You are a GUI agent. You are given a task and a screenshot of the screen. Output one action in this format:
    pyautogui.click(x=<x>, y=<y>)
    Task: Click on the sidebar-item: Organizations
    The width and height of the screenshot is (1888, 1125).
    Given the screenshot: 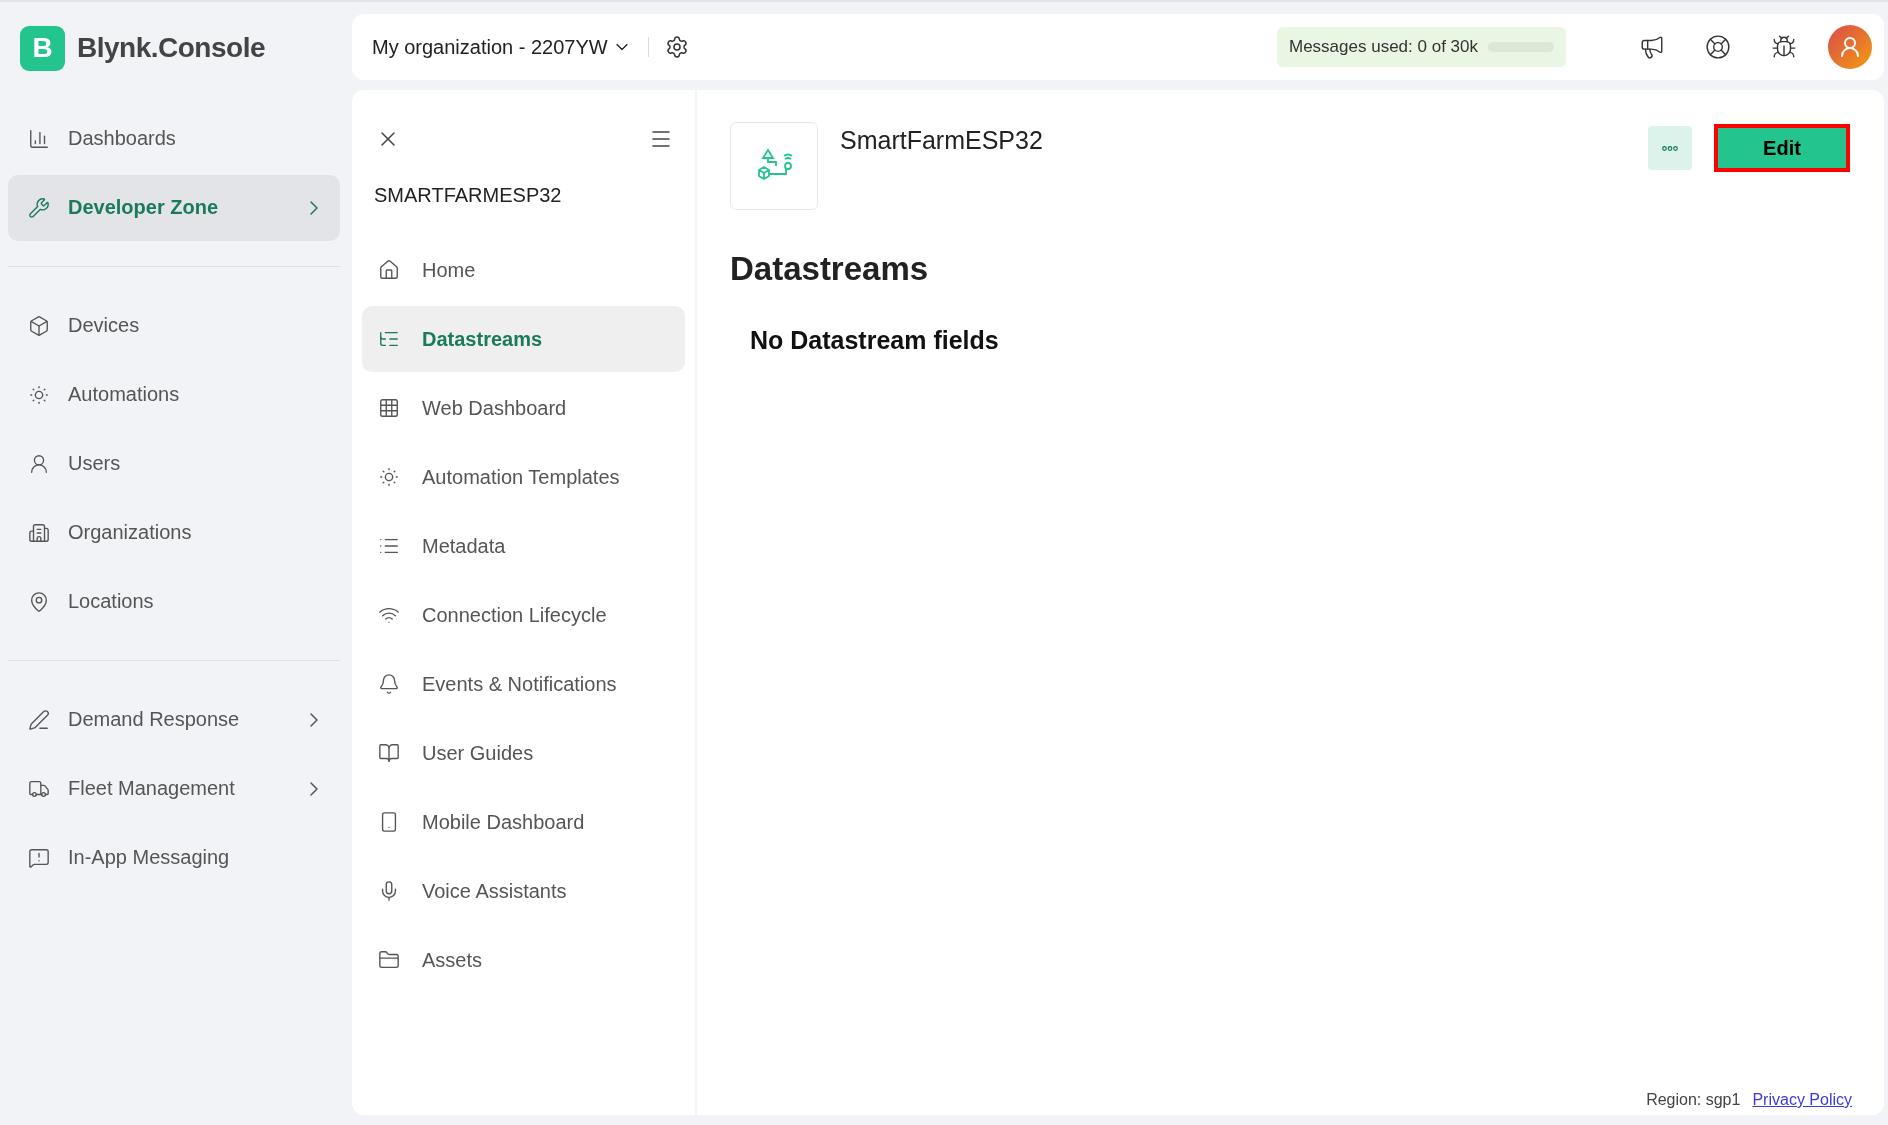 What is the action you would take?
    pyautogui.click(x=174, y=532)
    